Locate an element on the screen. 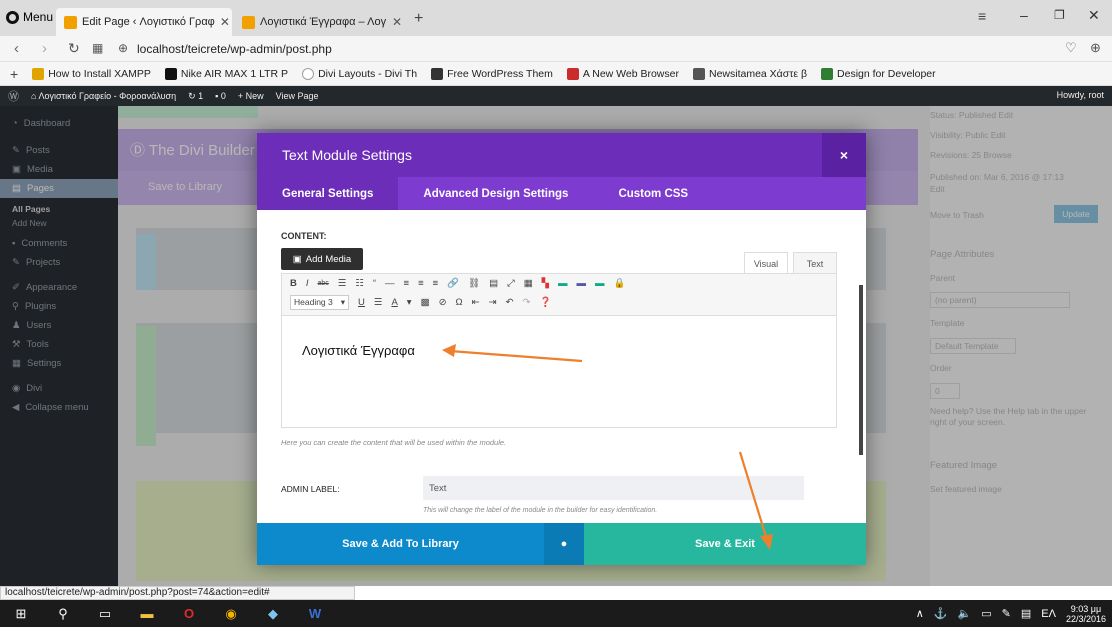 This screenshot has width=1112, height=627. insert-more-icon: ▤ is located at coordinates (493, 283).